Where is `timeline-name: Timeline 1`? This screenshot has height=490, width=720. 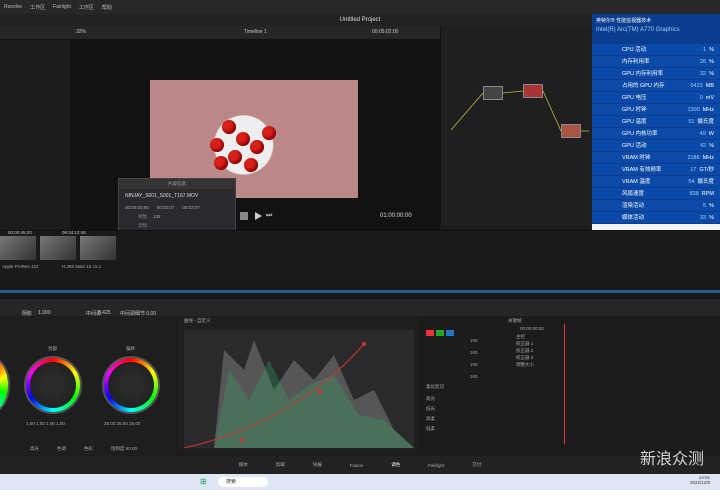 timeline-name: Timeline 1 is located at coordinates (255, 32).